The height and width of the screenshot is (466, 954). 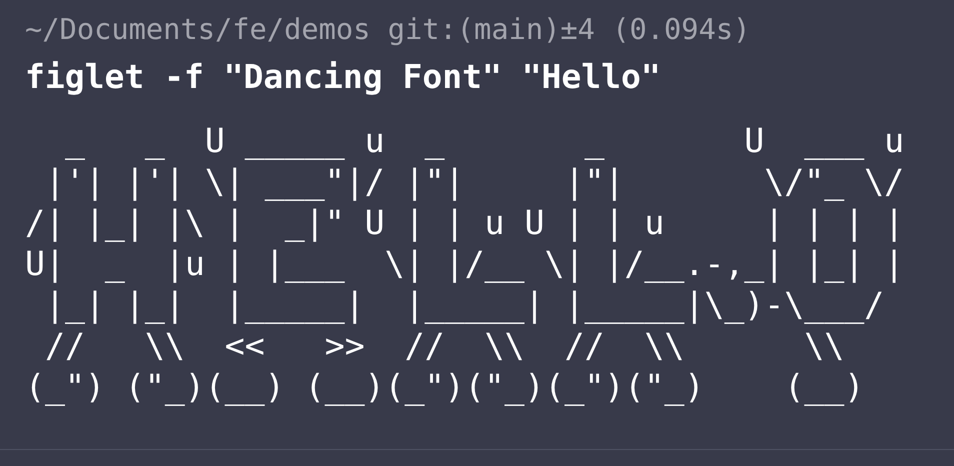 I want to click on ascii-art-line: // \\ << >> // \\ // \\ \\, so click(x=444, y=345).